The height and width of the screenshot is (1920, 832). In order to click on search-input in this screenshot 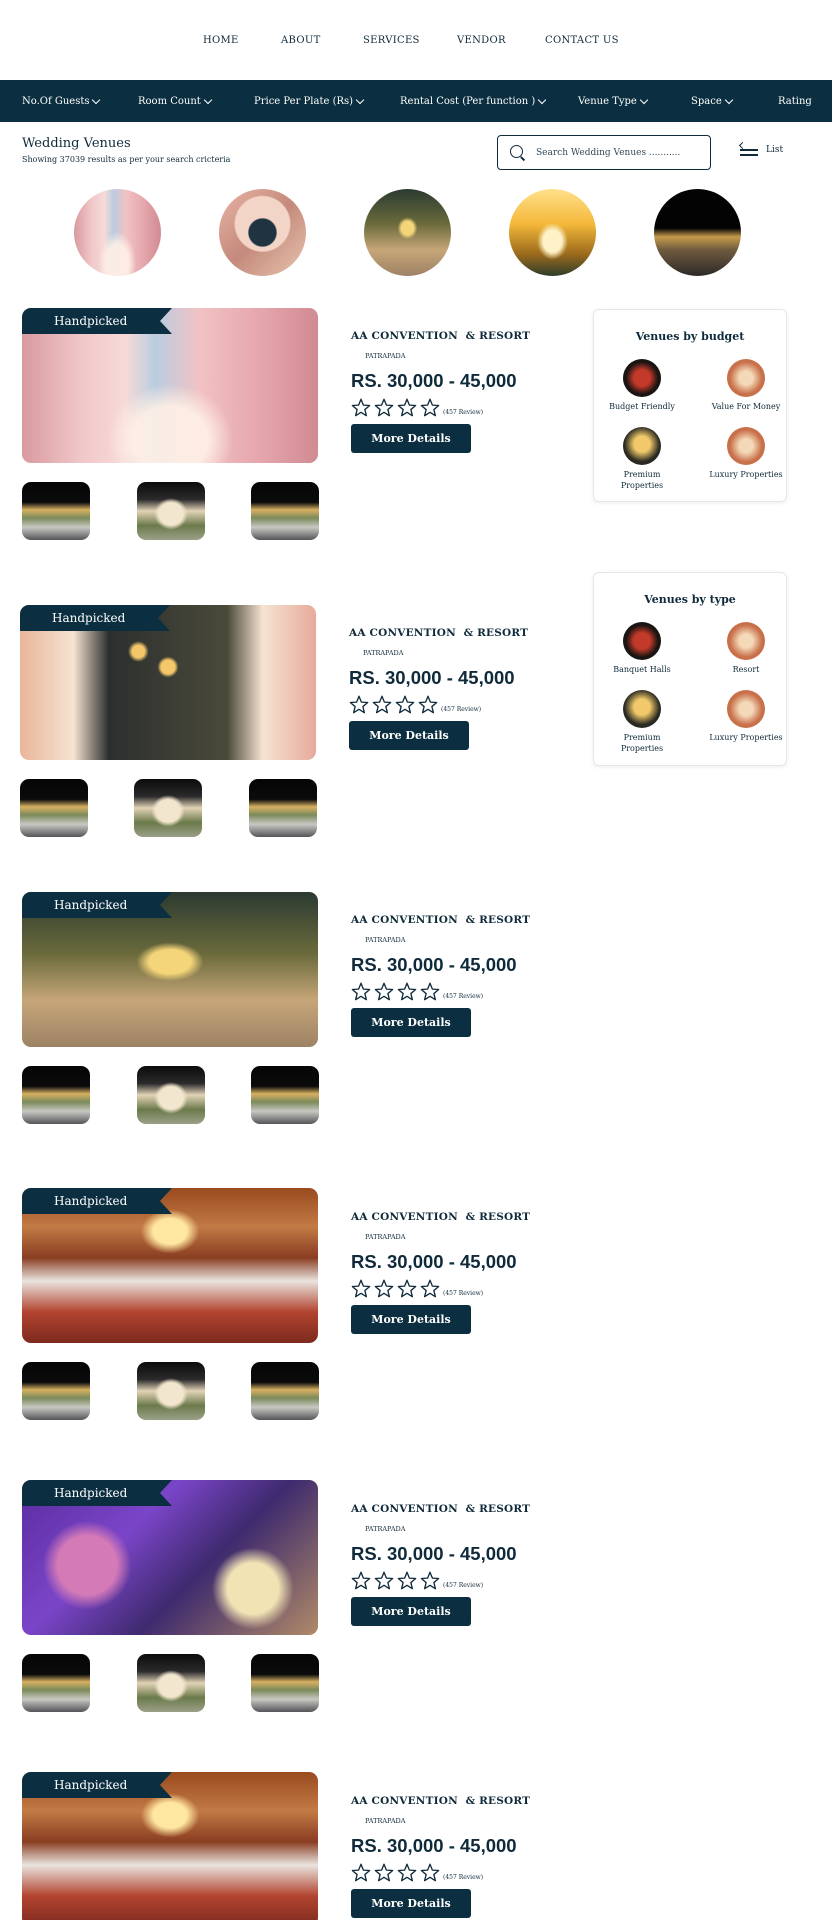, I will do `click(616, 152)`.